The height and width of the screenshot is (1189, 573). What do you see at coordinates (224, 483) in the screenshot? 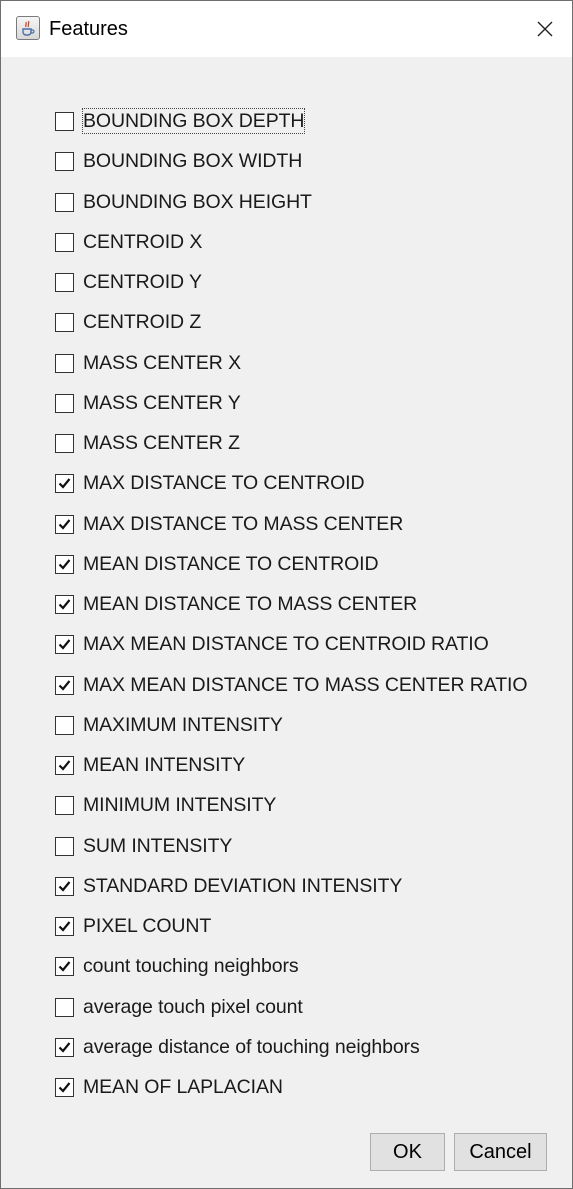
I see `feature-label: MAX DISTANCE TO CENTROID` at bounding box center [224, 483].